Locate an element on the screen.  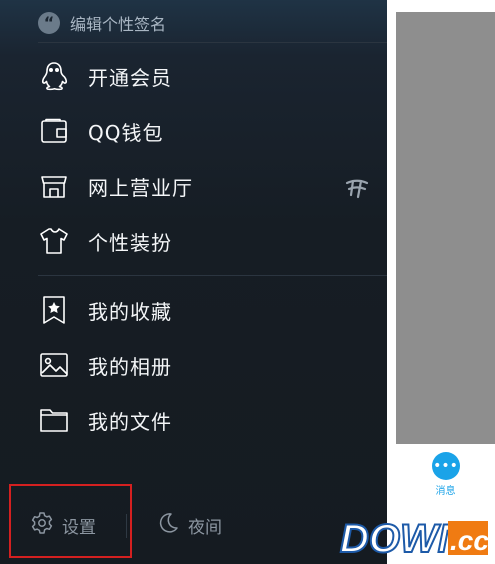
menu-item-label: 个性装扮 is located at coordinates (130, 242).